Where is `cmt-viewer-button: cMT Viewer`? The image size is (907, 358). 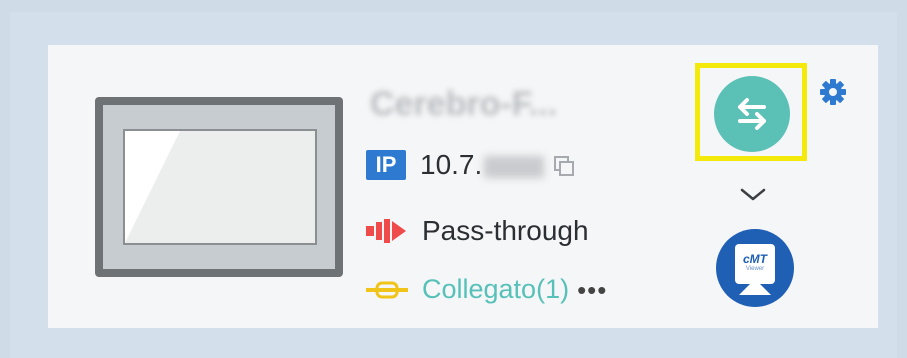 cmt-viewer-button: cMT Viewer is located at coordinates (755, 268).